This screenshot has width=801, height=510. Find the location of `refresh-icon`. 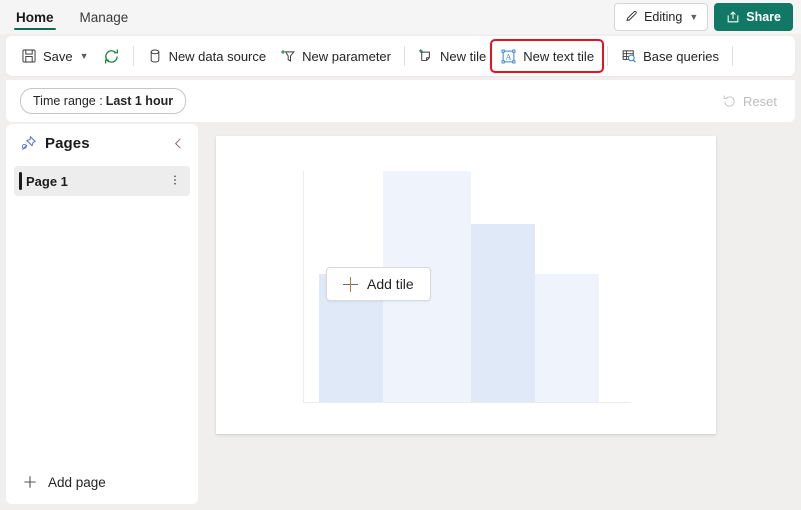

refresh-icon is located at coordinates (111, 56).